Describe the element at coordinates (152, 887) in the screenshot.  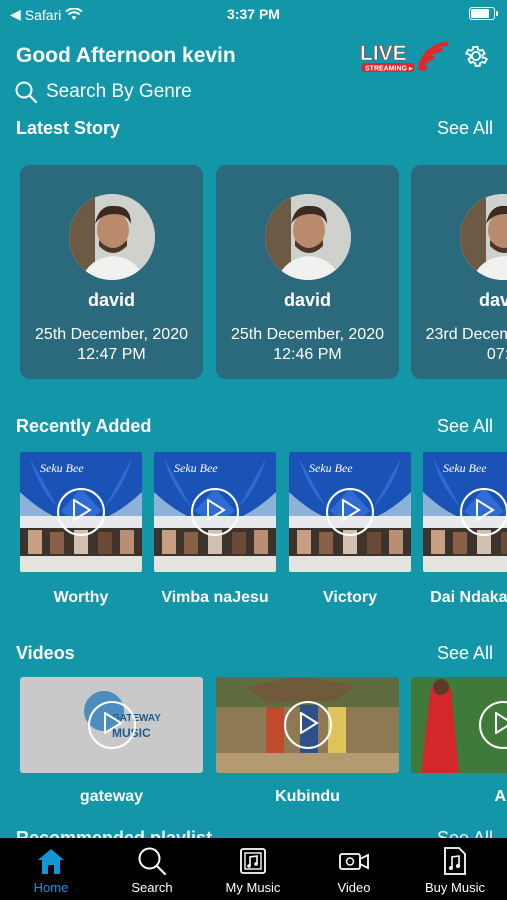
I see `tab-label: Search` at that location.